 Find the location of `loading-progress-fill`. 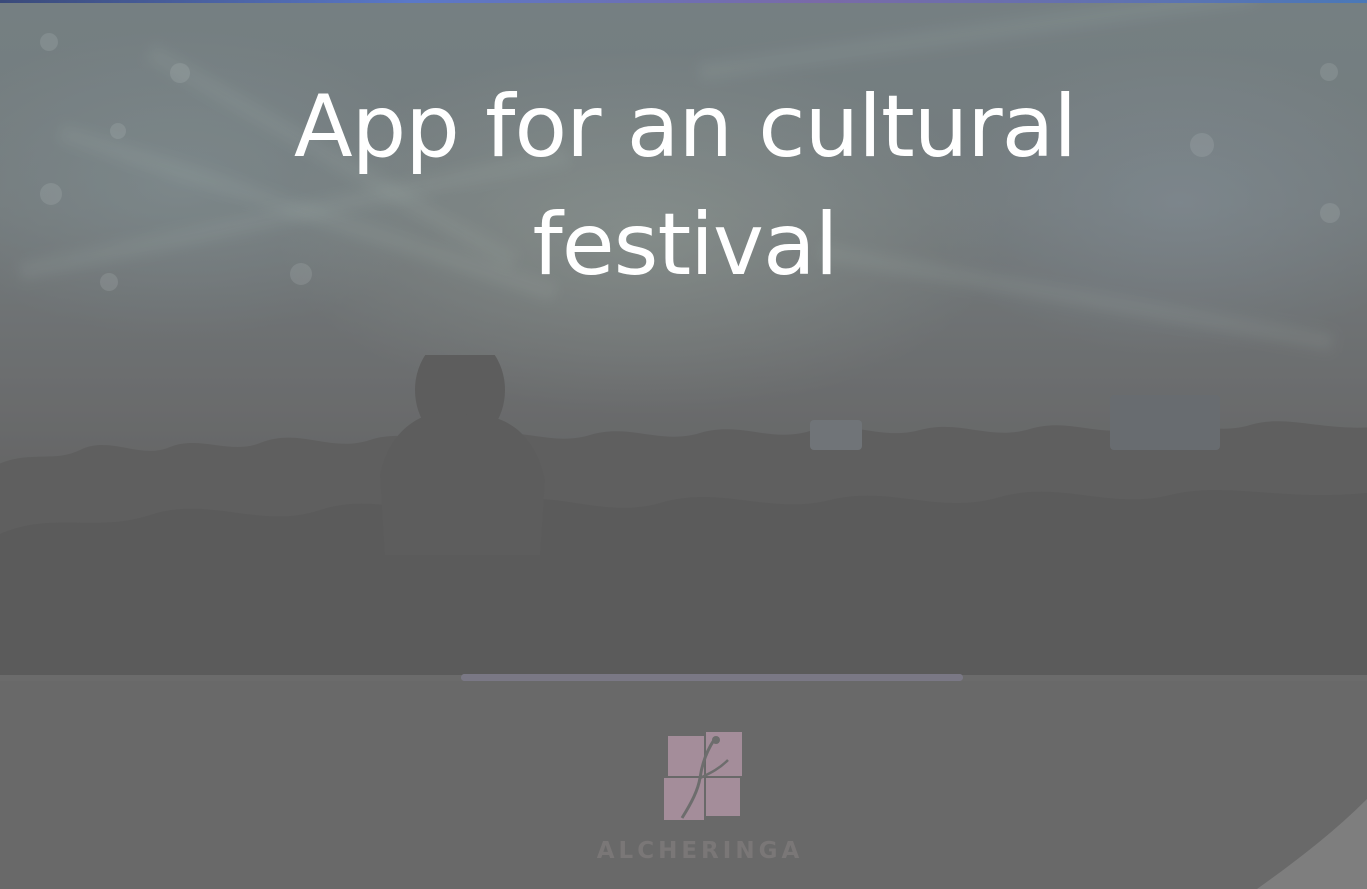

loading-progress-fill is located at coordinates (712, 677).